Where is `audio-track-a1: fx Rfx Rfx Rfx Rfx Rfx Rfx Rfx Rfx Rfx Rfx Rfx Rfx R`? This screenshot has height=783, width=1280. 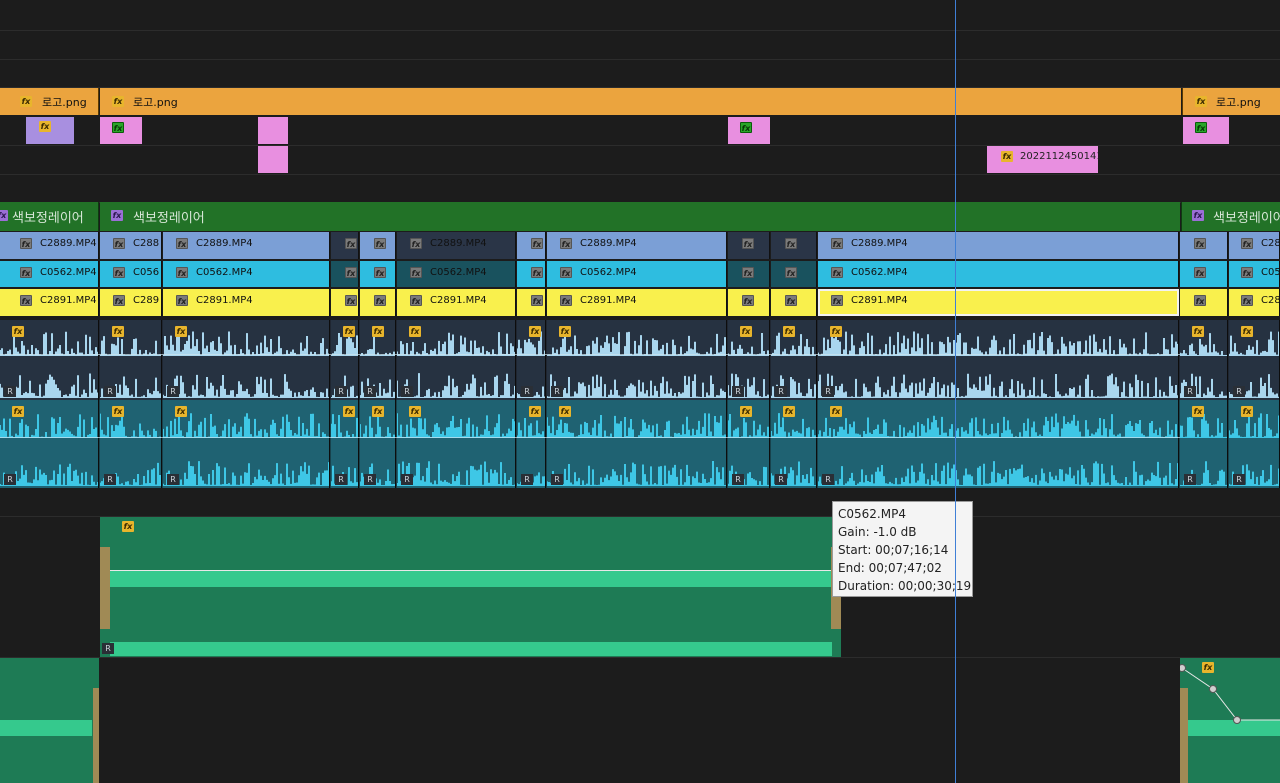 audio-track-a1: fx Rfx Rfx Rfx Rfx Rfx Rfx Rfx Rfx Rfx Rfx Rfx Rfx R is located at coordinates (640, 360).